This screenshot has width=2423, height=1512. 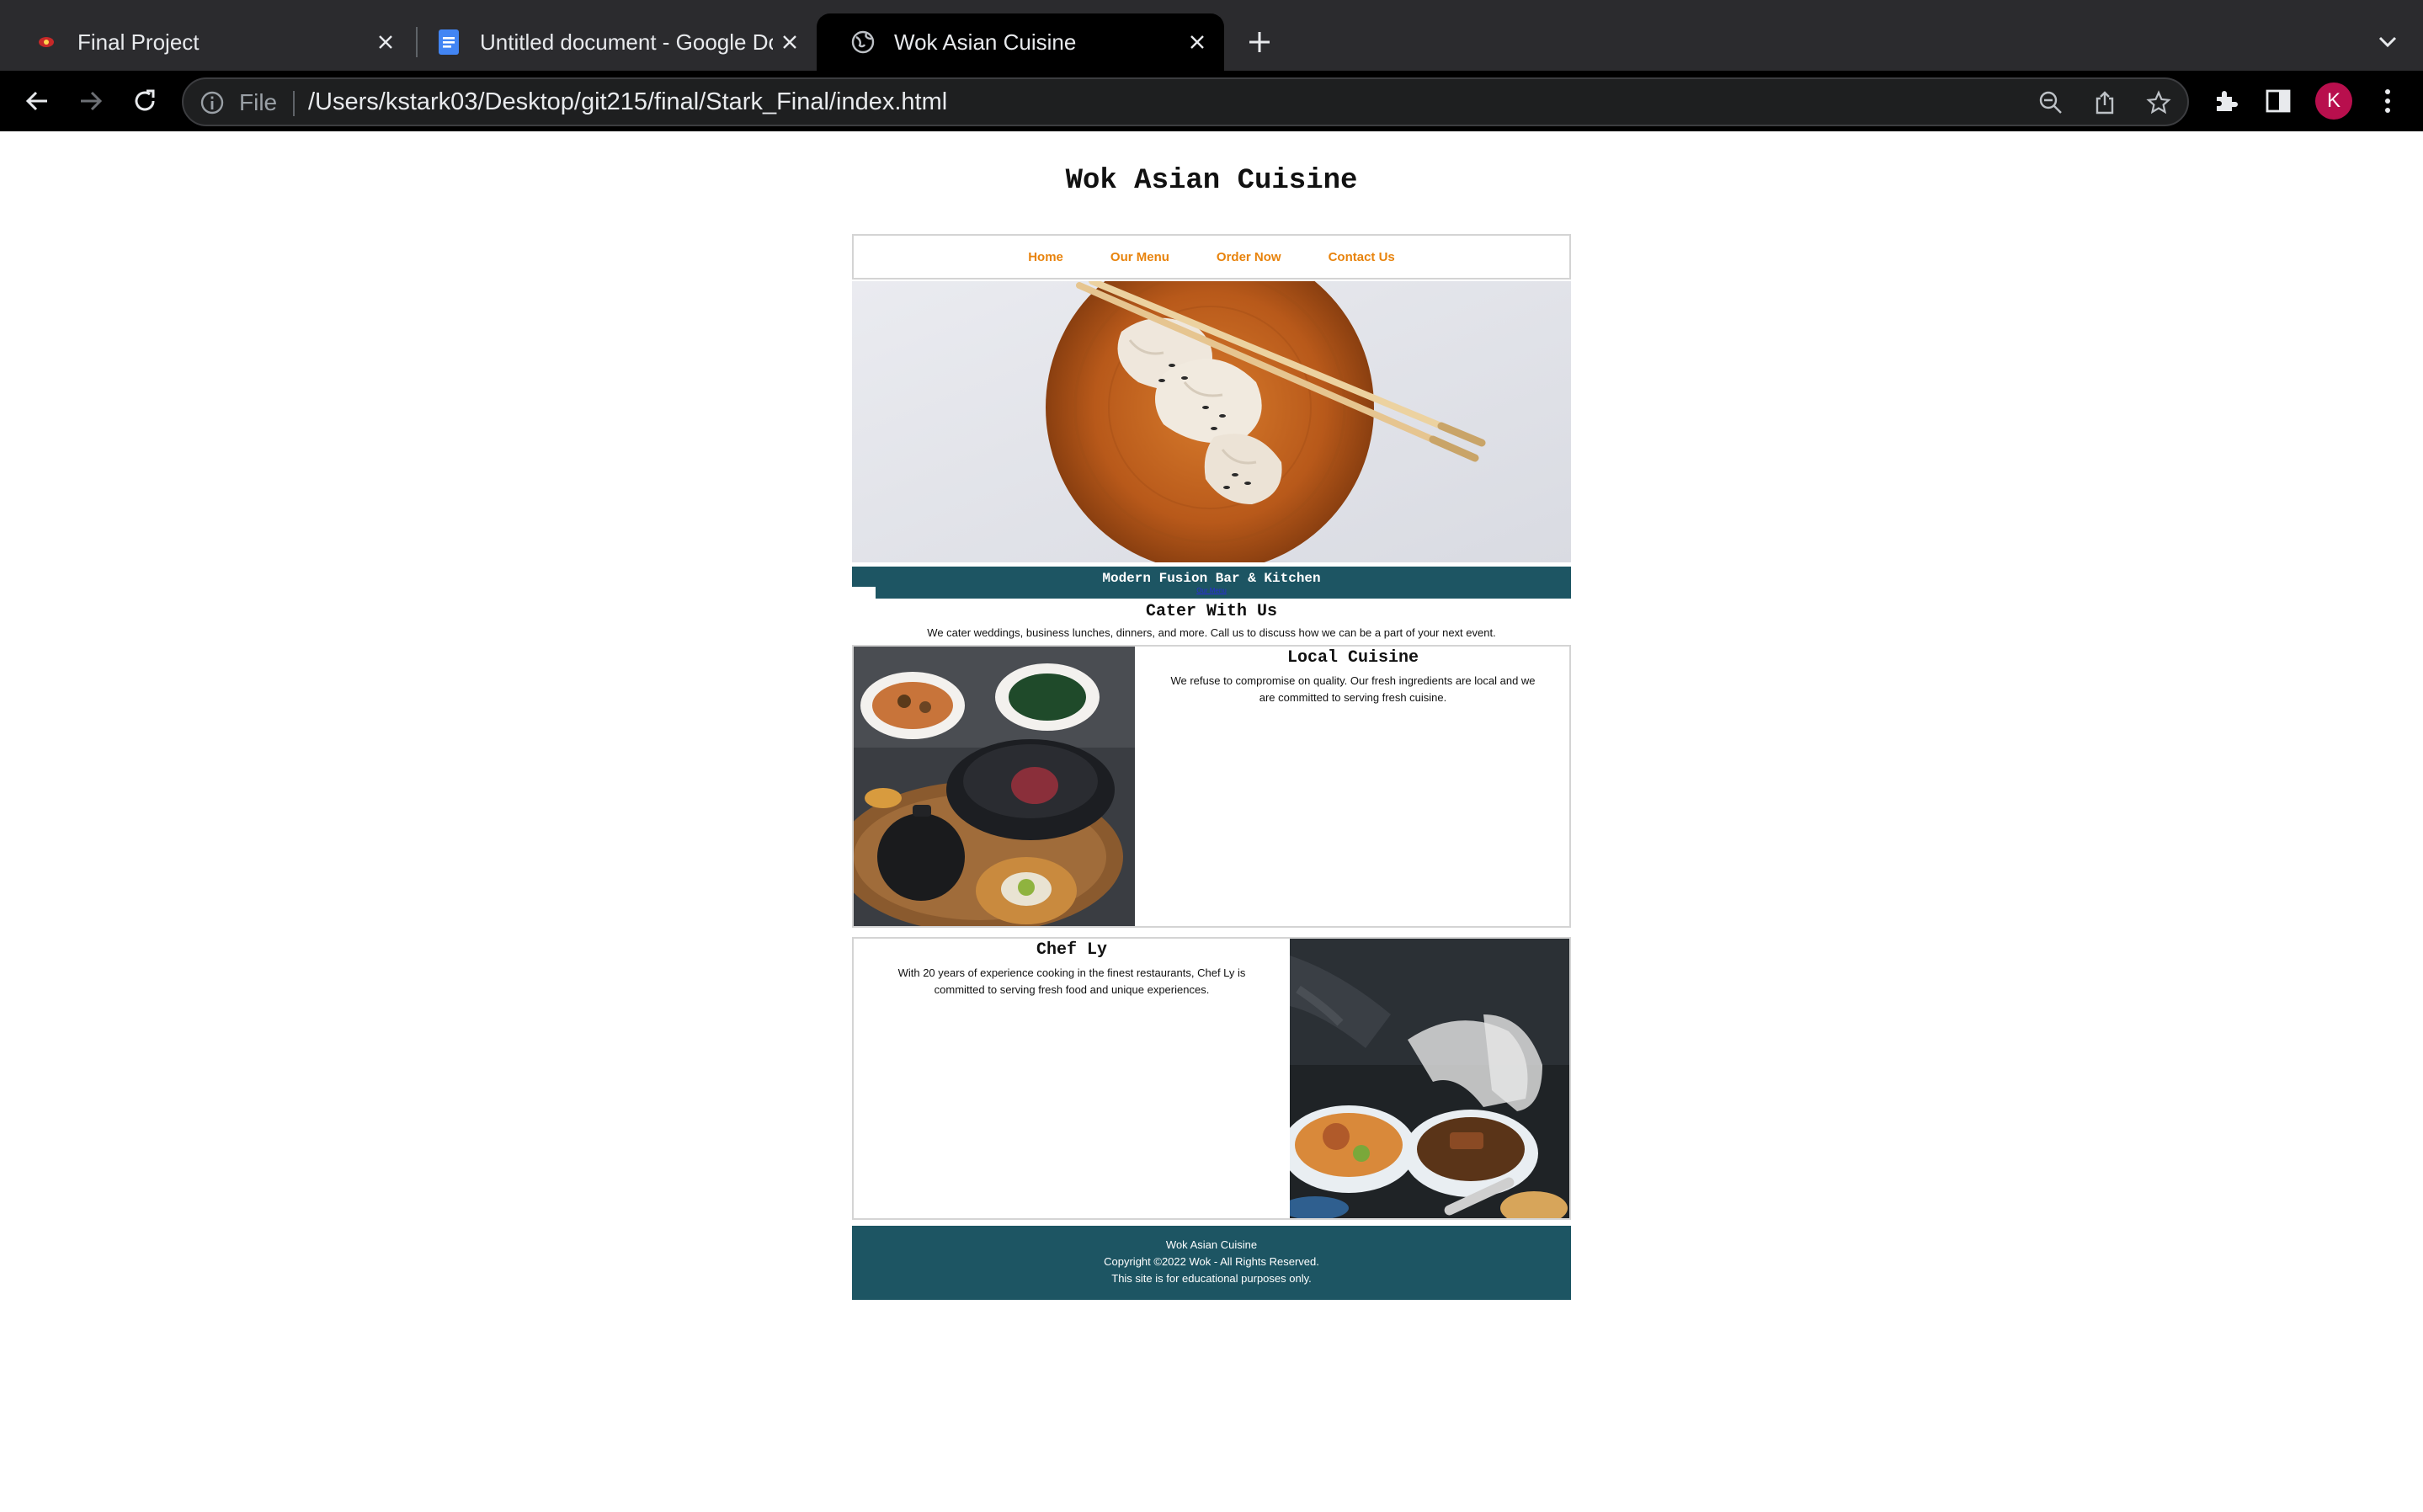 I want to click on cater-heading: Cater With Us, so click(x=1212, y=611).